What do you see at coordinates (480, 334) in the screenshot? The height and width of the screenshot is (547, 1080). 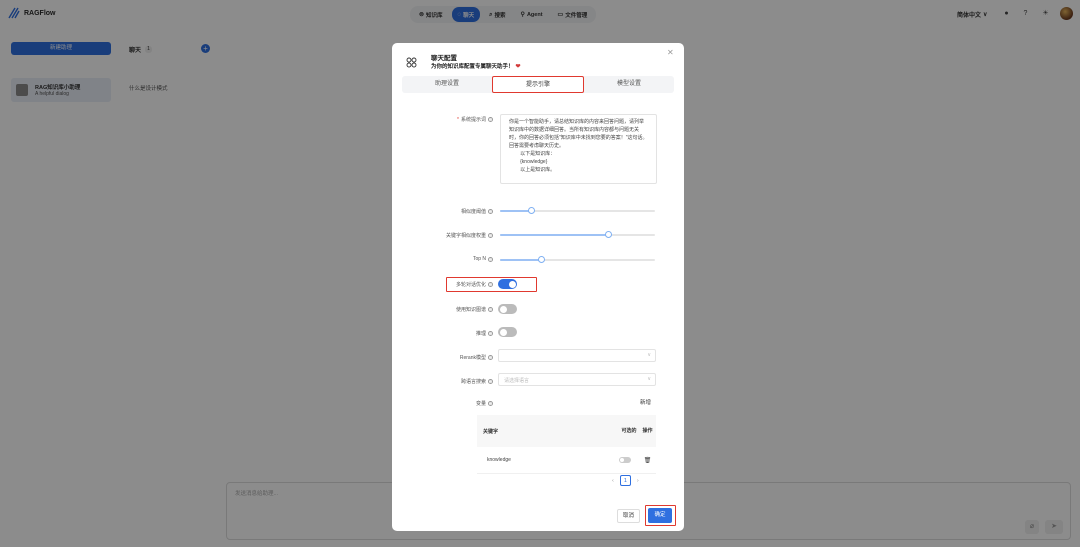 I see `reasoning-label-text: 推理` at bounding box center [480, 334].